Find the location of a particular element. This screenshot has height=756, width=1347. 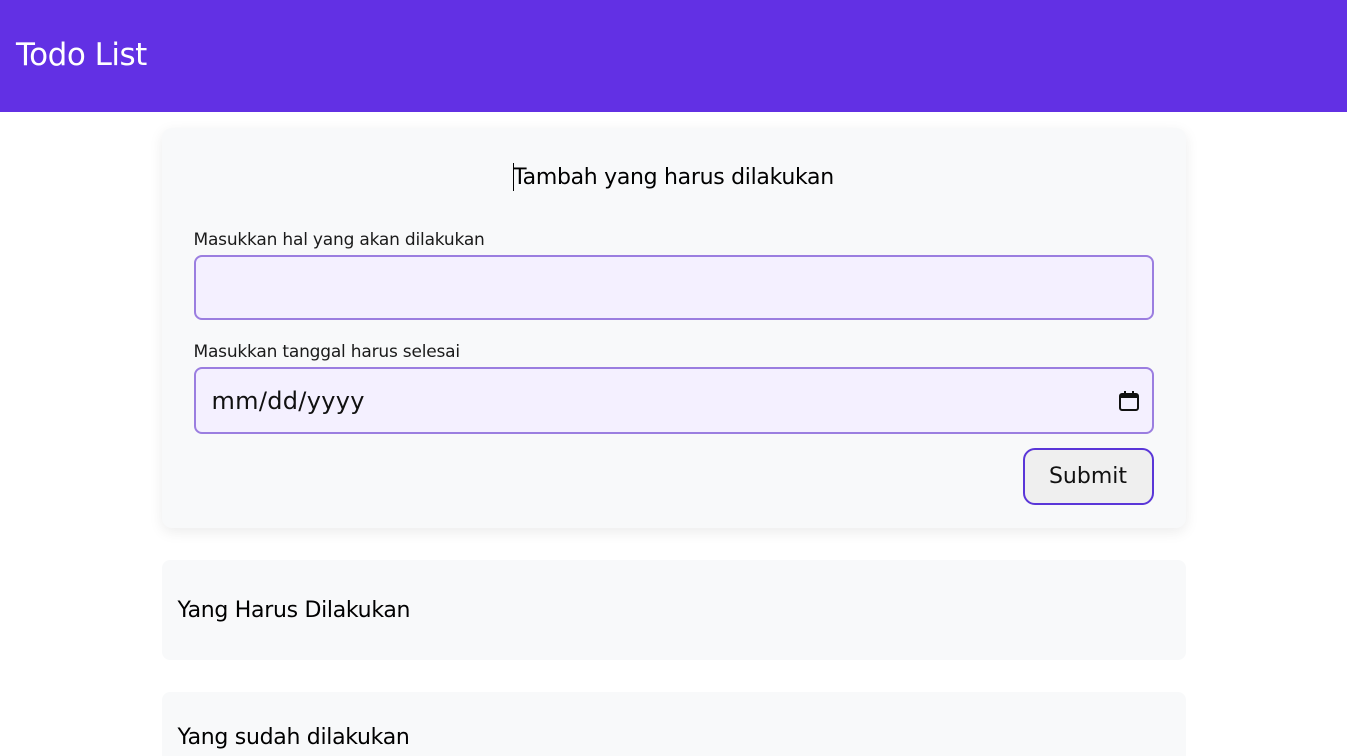

calendar-icon is located at coordinates (1129, 401).